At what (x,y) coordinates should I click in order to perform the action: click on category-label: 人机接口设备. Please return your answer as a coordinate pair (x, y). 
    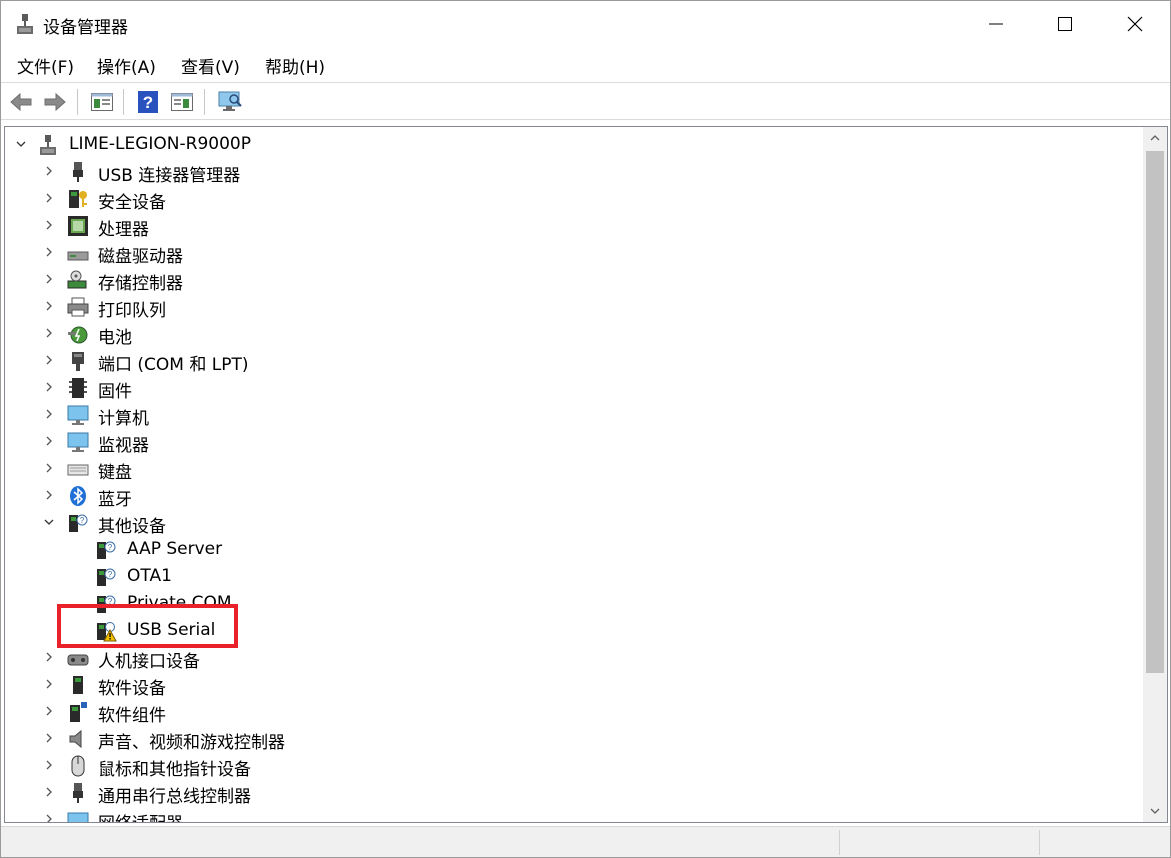
    Looking at the image, I should click on (149, 662).